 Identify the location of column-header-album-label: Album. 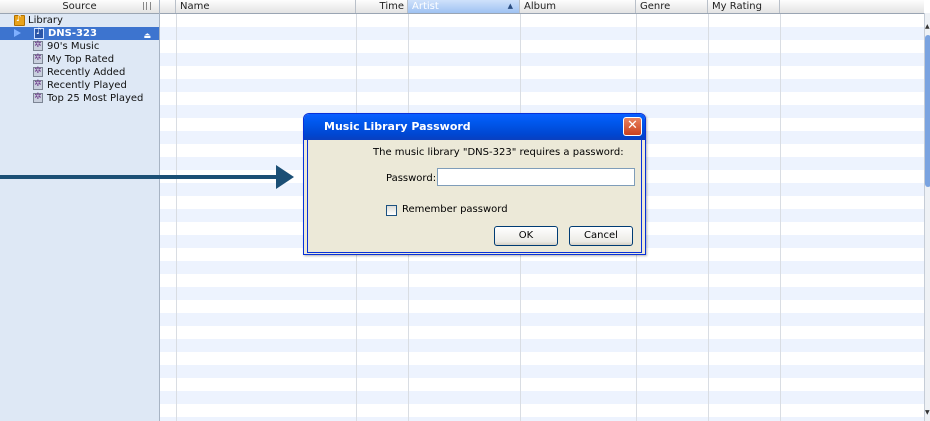
(540, 6).